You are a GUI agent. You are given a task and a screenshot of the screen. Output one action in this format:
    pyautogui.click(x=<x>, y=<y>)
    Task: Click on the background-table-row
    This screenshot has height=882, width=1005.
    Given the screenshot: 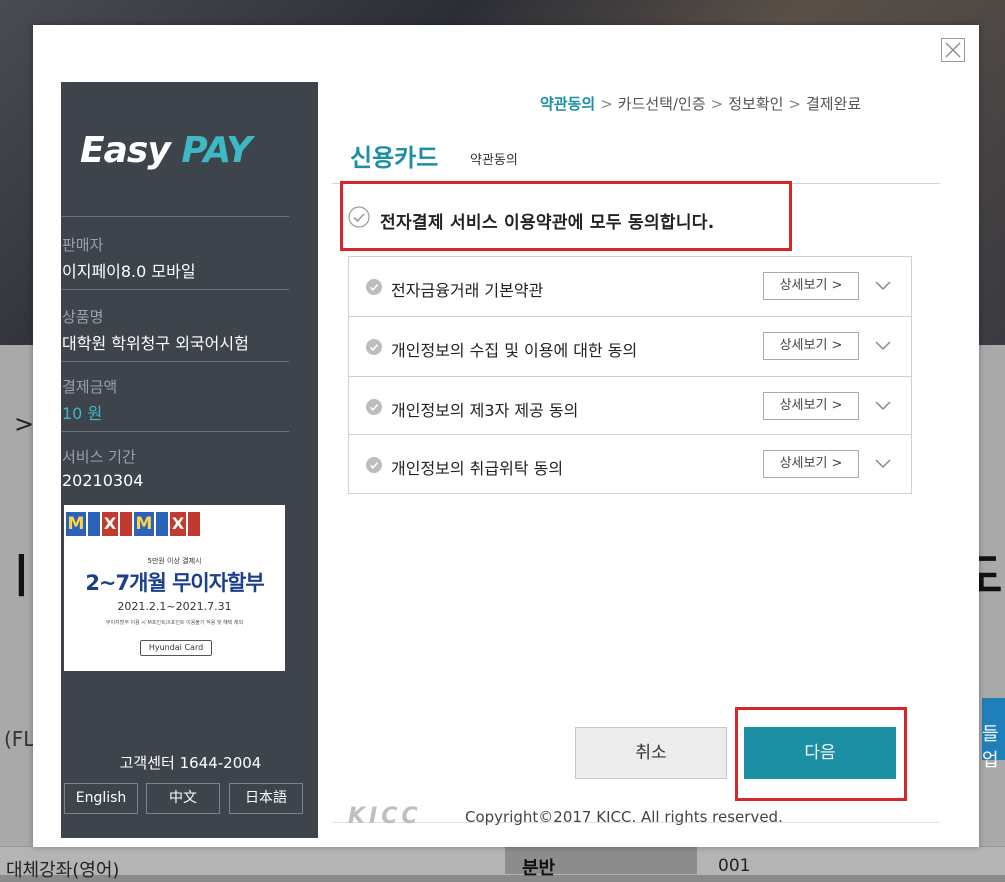 What is the action you would take?
    pyautogui.click(x=502, y=860)
    